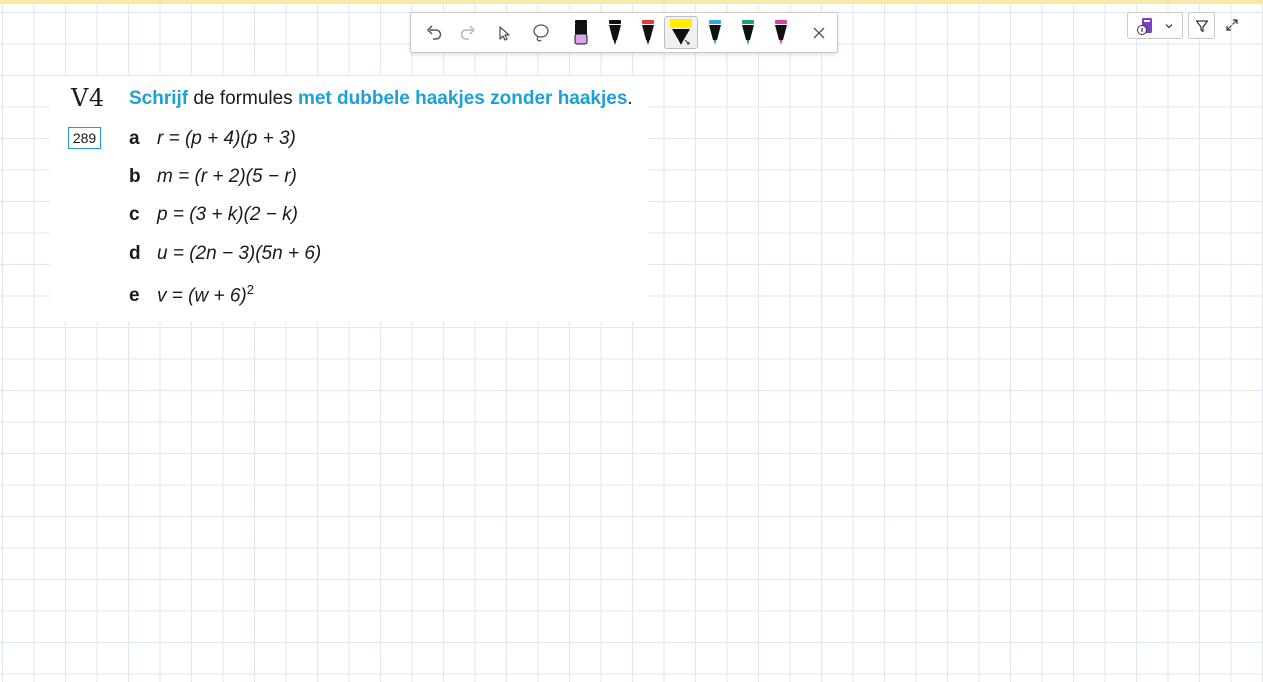 The image size is (1263, 682). I want to click on pen-green-button, so click(748, 32).